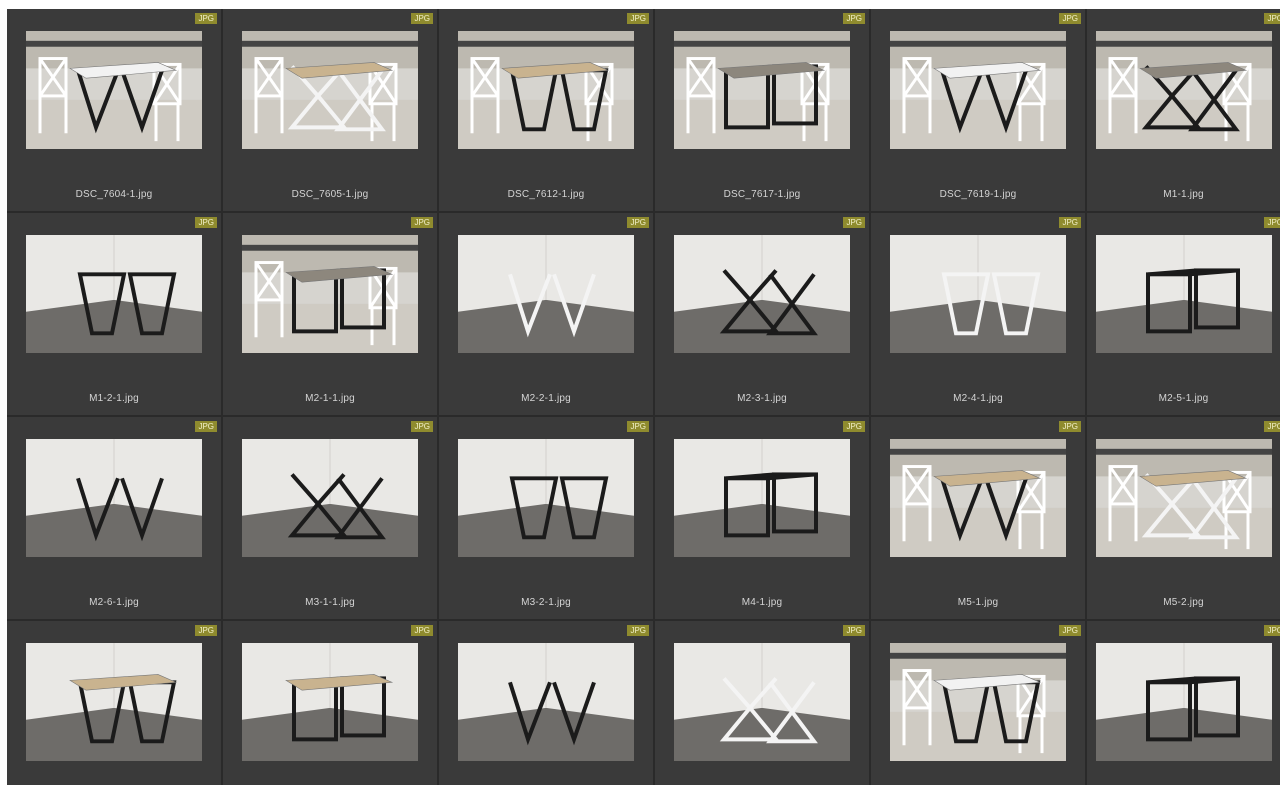 This screenshot has width=1280, height=785. Describe the element at coordinates (1183, 398) in the screenshot. I see `file-name-label: M2-5-1.jpg` at that location.